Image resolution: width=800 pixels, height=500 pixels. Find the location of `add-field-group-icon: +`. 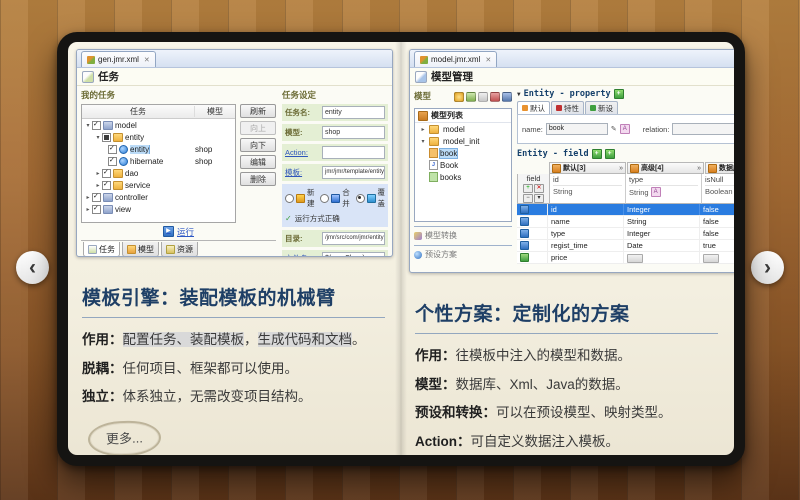

add-field-group-icon: + is located at coordinates (609, 154).